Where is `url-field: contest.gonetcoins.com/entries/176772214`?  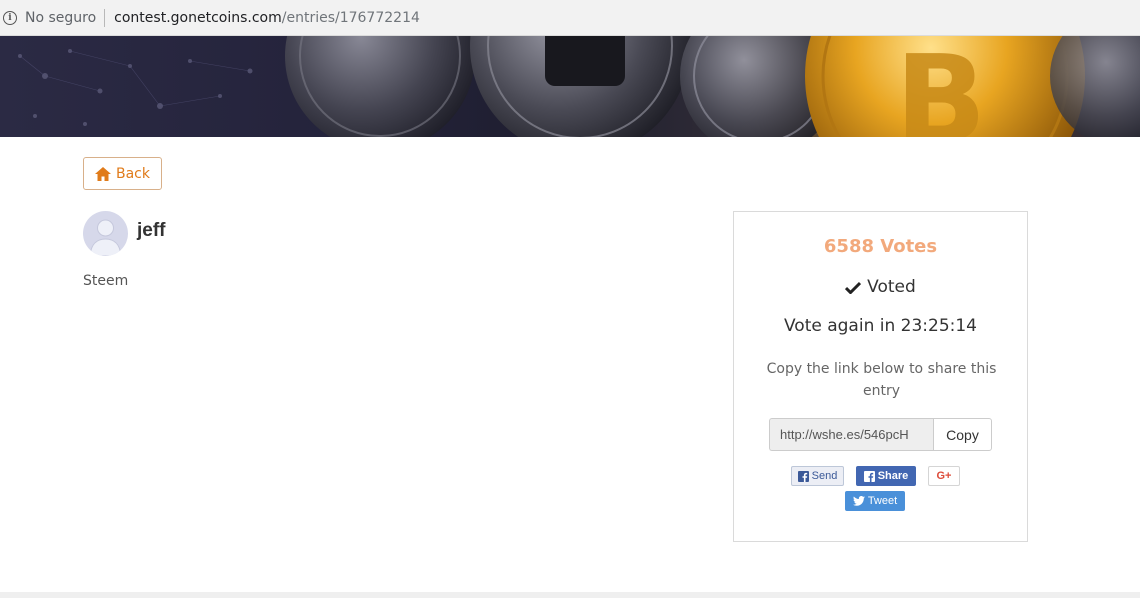
url-field: contest.gonetcoins.com/entries/176772214 is located at coordinates (267, 18).